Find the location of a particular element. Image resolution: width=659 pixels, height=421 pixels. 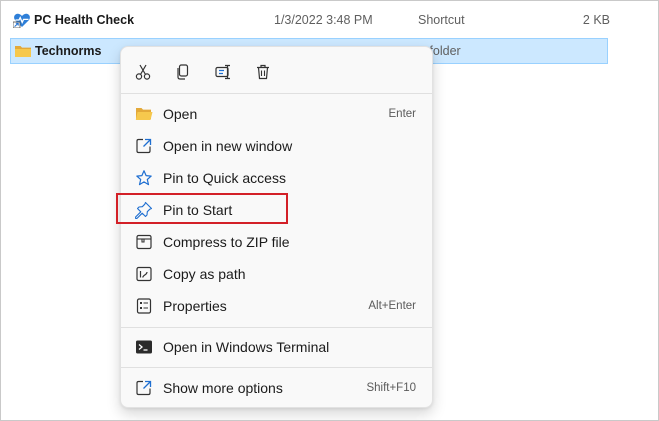

copy-icon is located at coordinates (183, 72).